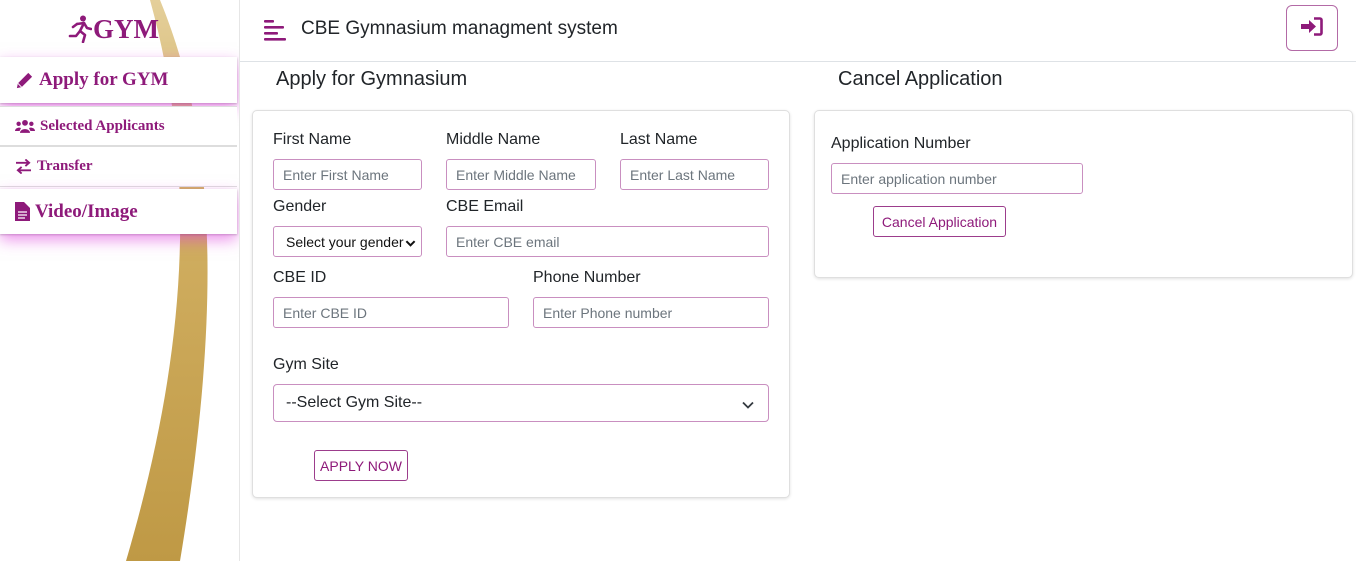 Image resolution: width=1356 pixels, height=561 pixels. I want to click on cbe-id-label: CBE ID, so click(300, 277).